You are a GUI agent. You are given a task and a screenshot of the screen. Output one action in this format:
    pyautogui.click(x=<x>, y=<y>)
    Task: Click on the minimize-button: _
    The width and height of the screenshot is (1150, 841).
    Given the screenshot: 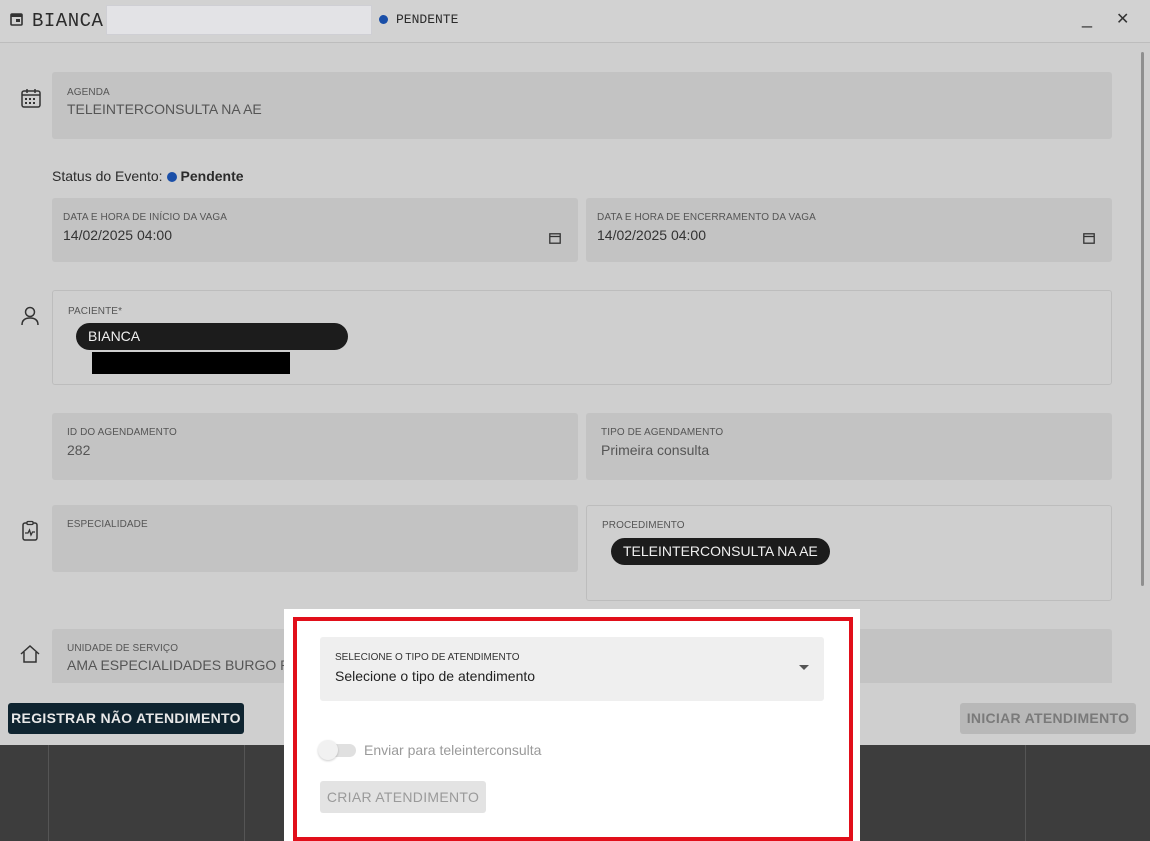 What is the action you would take?
    pyautogui.click(x=1087, y=18)
    